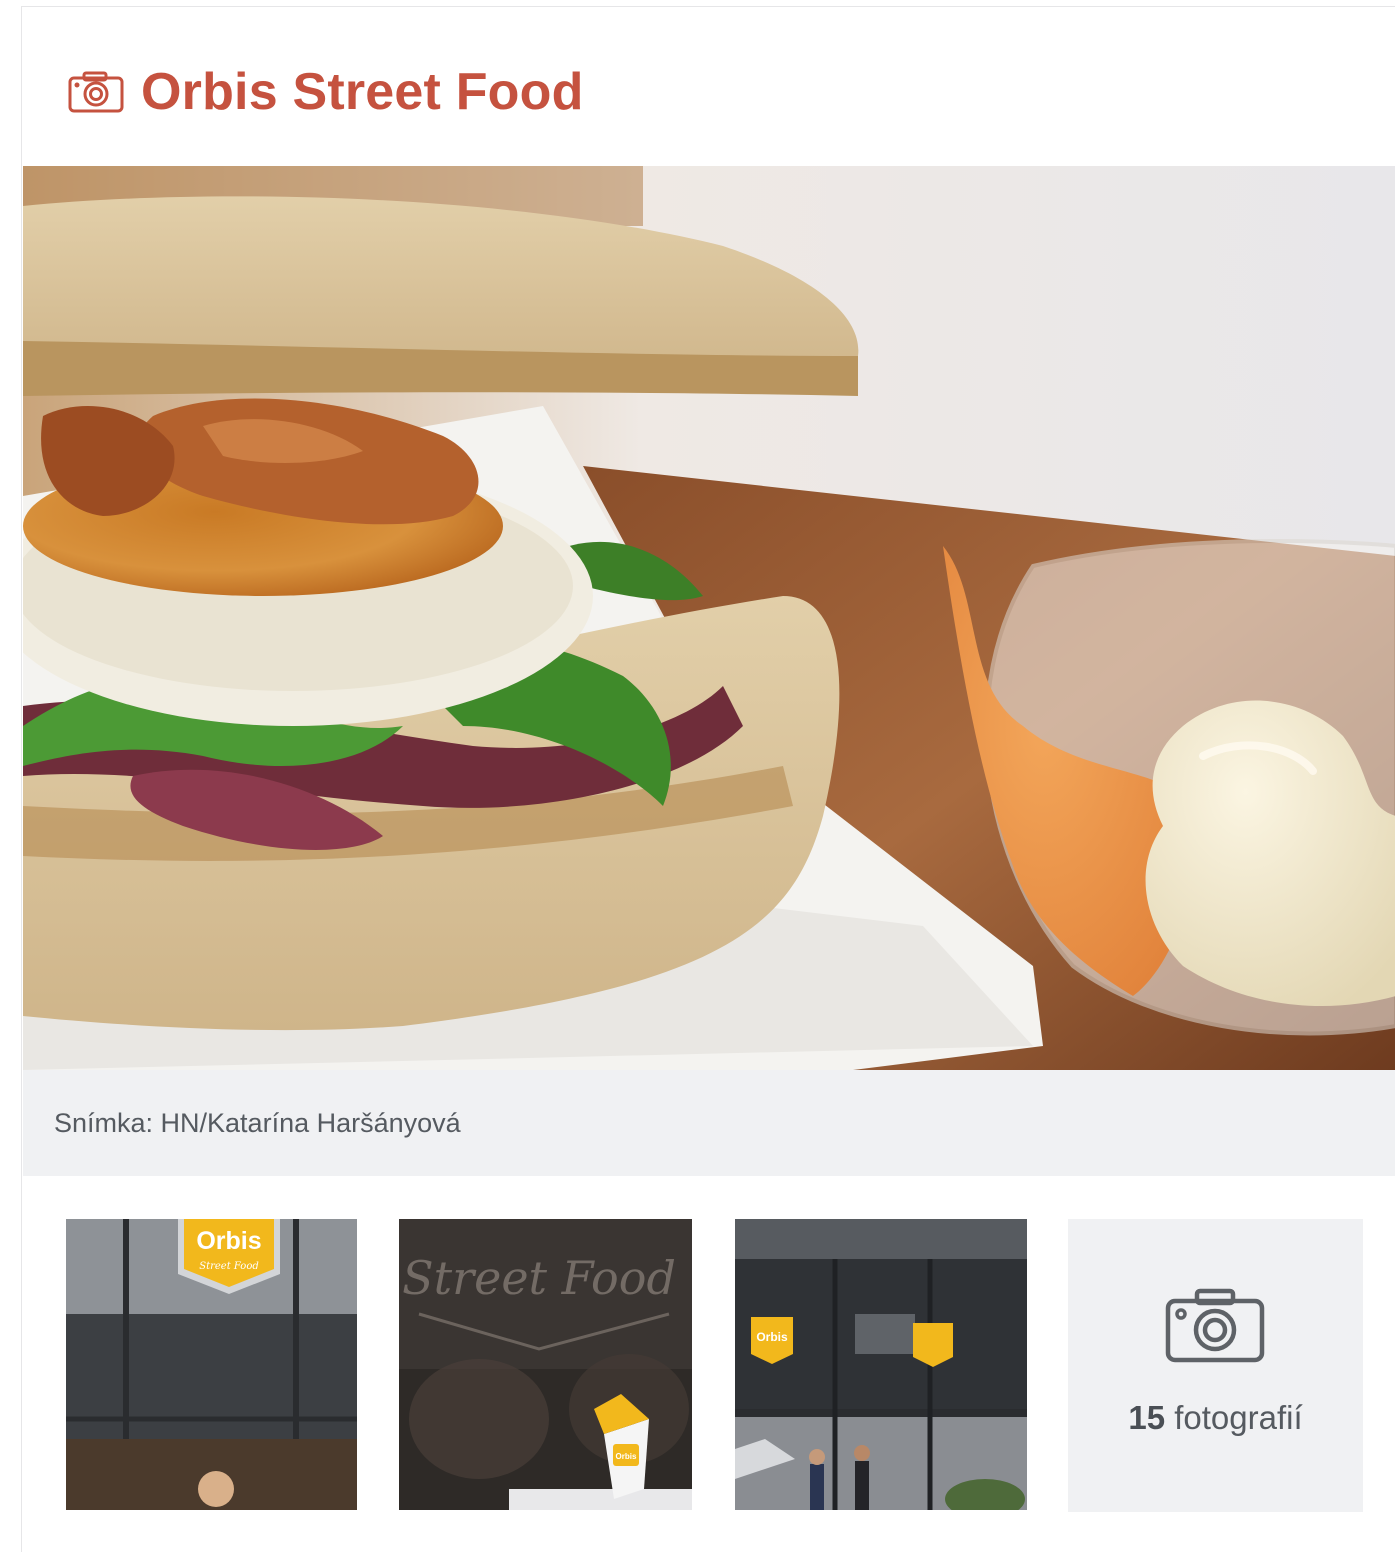 This screenshot has width=1395, height=1552. Describe the element at coordinates (709, 1123) in the screenshot. I see `photo-caption-bar: Snímka: HN/Katarína Haršányová` at that location.